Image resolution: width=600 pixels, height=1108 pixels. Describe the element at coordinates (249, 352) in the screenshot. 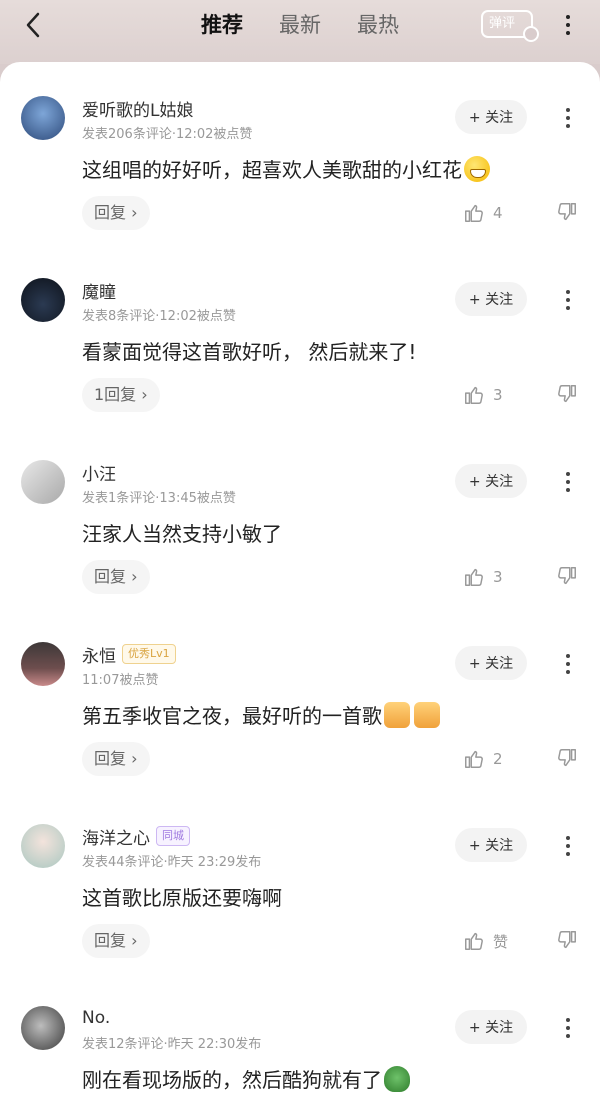

I see `comment-text: 看蒙面觉得这首歌好听， 然后就来了!` at that location.